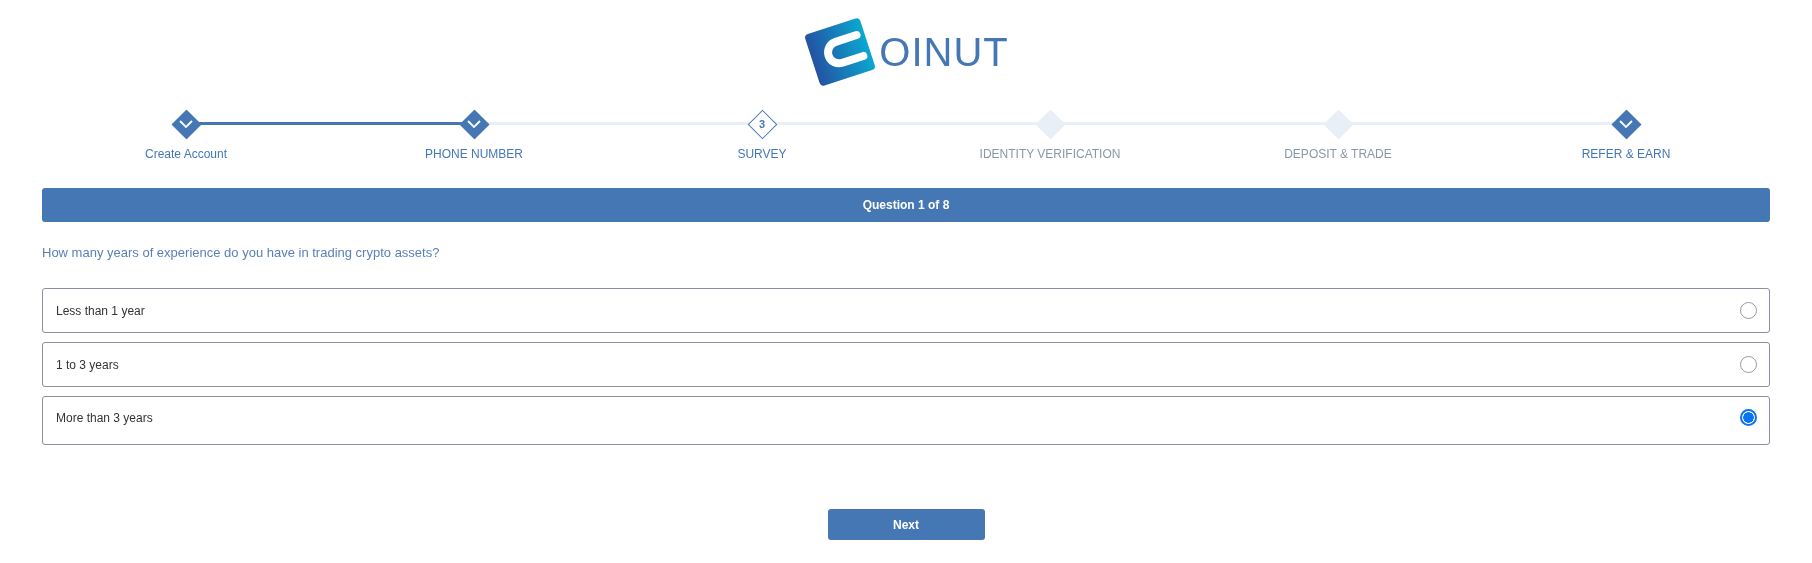 The height and width of the screenshot is (563, 1812). What do you see at coordinates (1626, 154) in the screenshot?
I see `step-label: REFER & EARN` at bounding box center [1626, 154].